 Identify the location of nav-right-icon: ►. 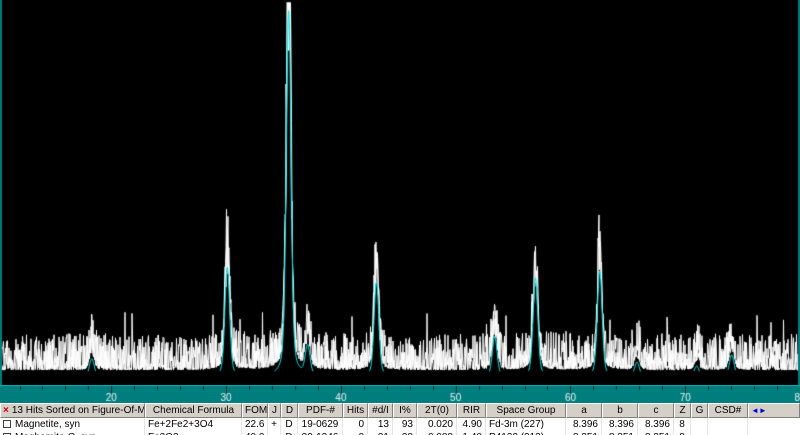
(763, 410).